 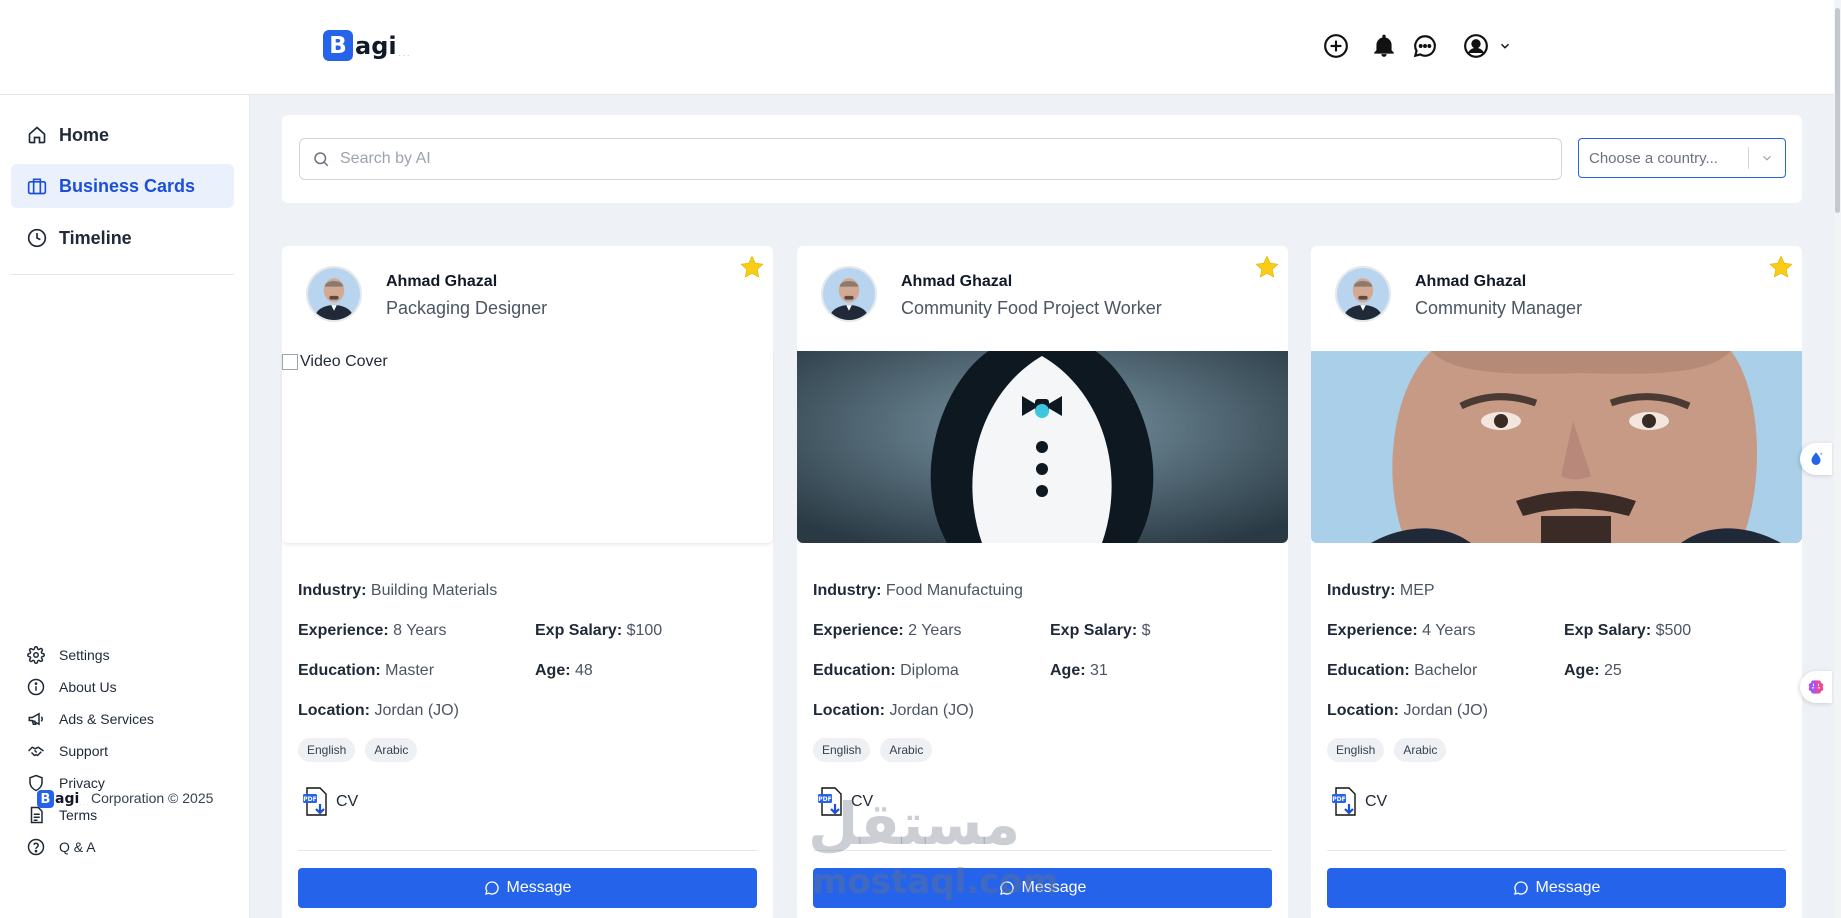 I want to click on sidebar-link-settings: Settings, so click(x=68, y=655).